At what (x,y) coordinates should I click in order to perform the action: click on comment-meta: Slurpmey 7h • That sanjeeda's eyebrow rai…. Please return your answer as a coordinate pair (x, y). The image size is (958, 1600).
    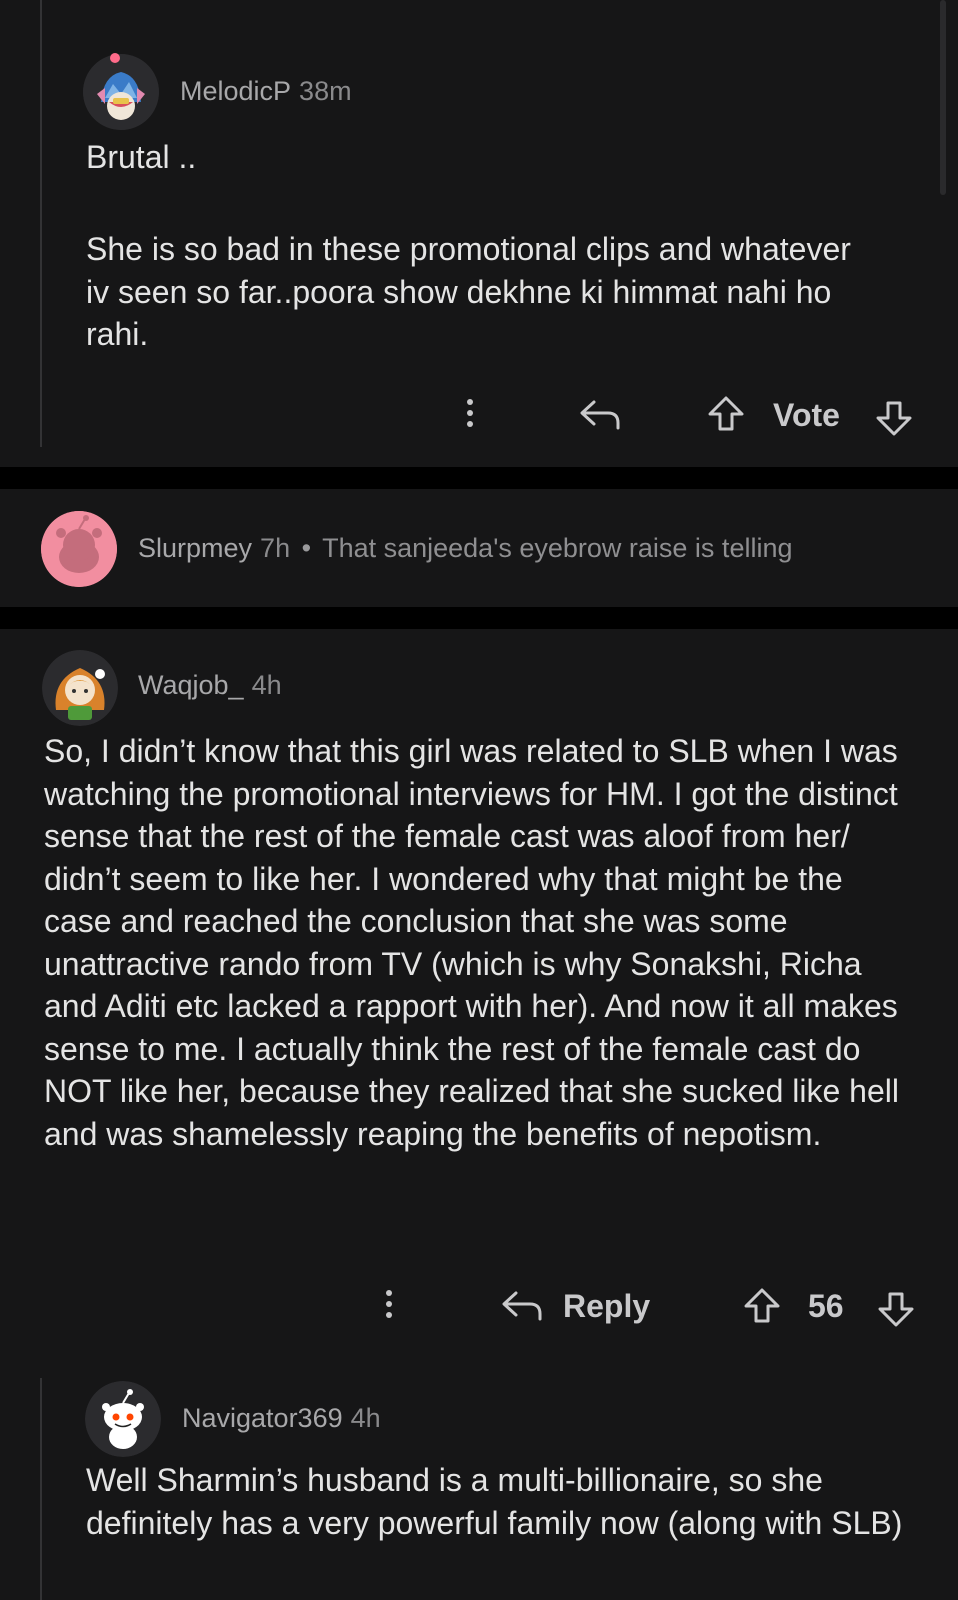
    Looking at the image, I should click on (465, 548).